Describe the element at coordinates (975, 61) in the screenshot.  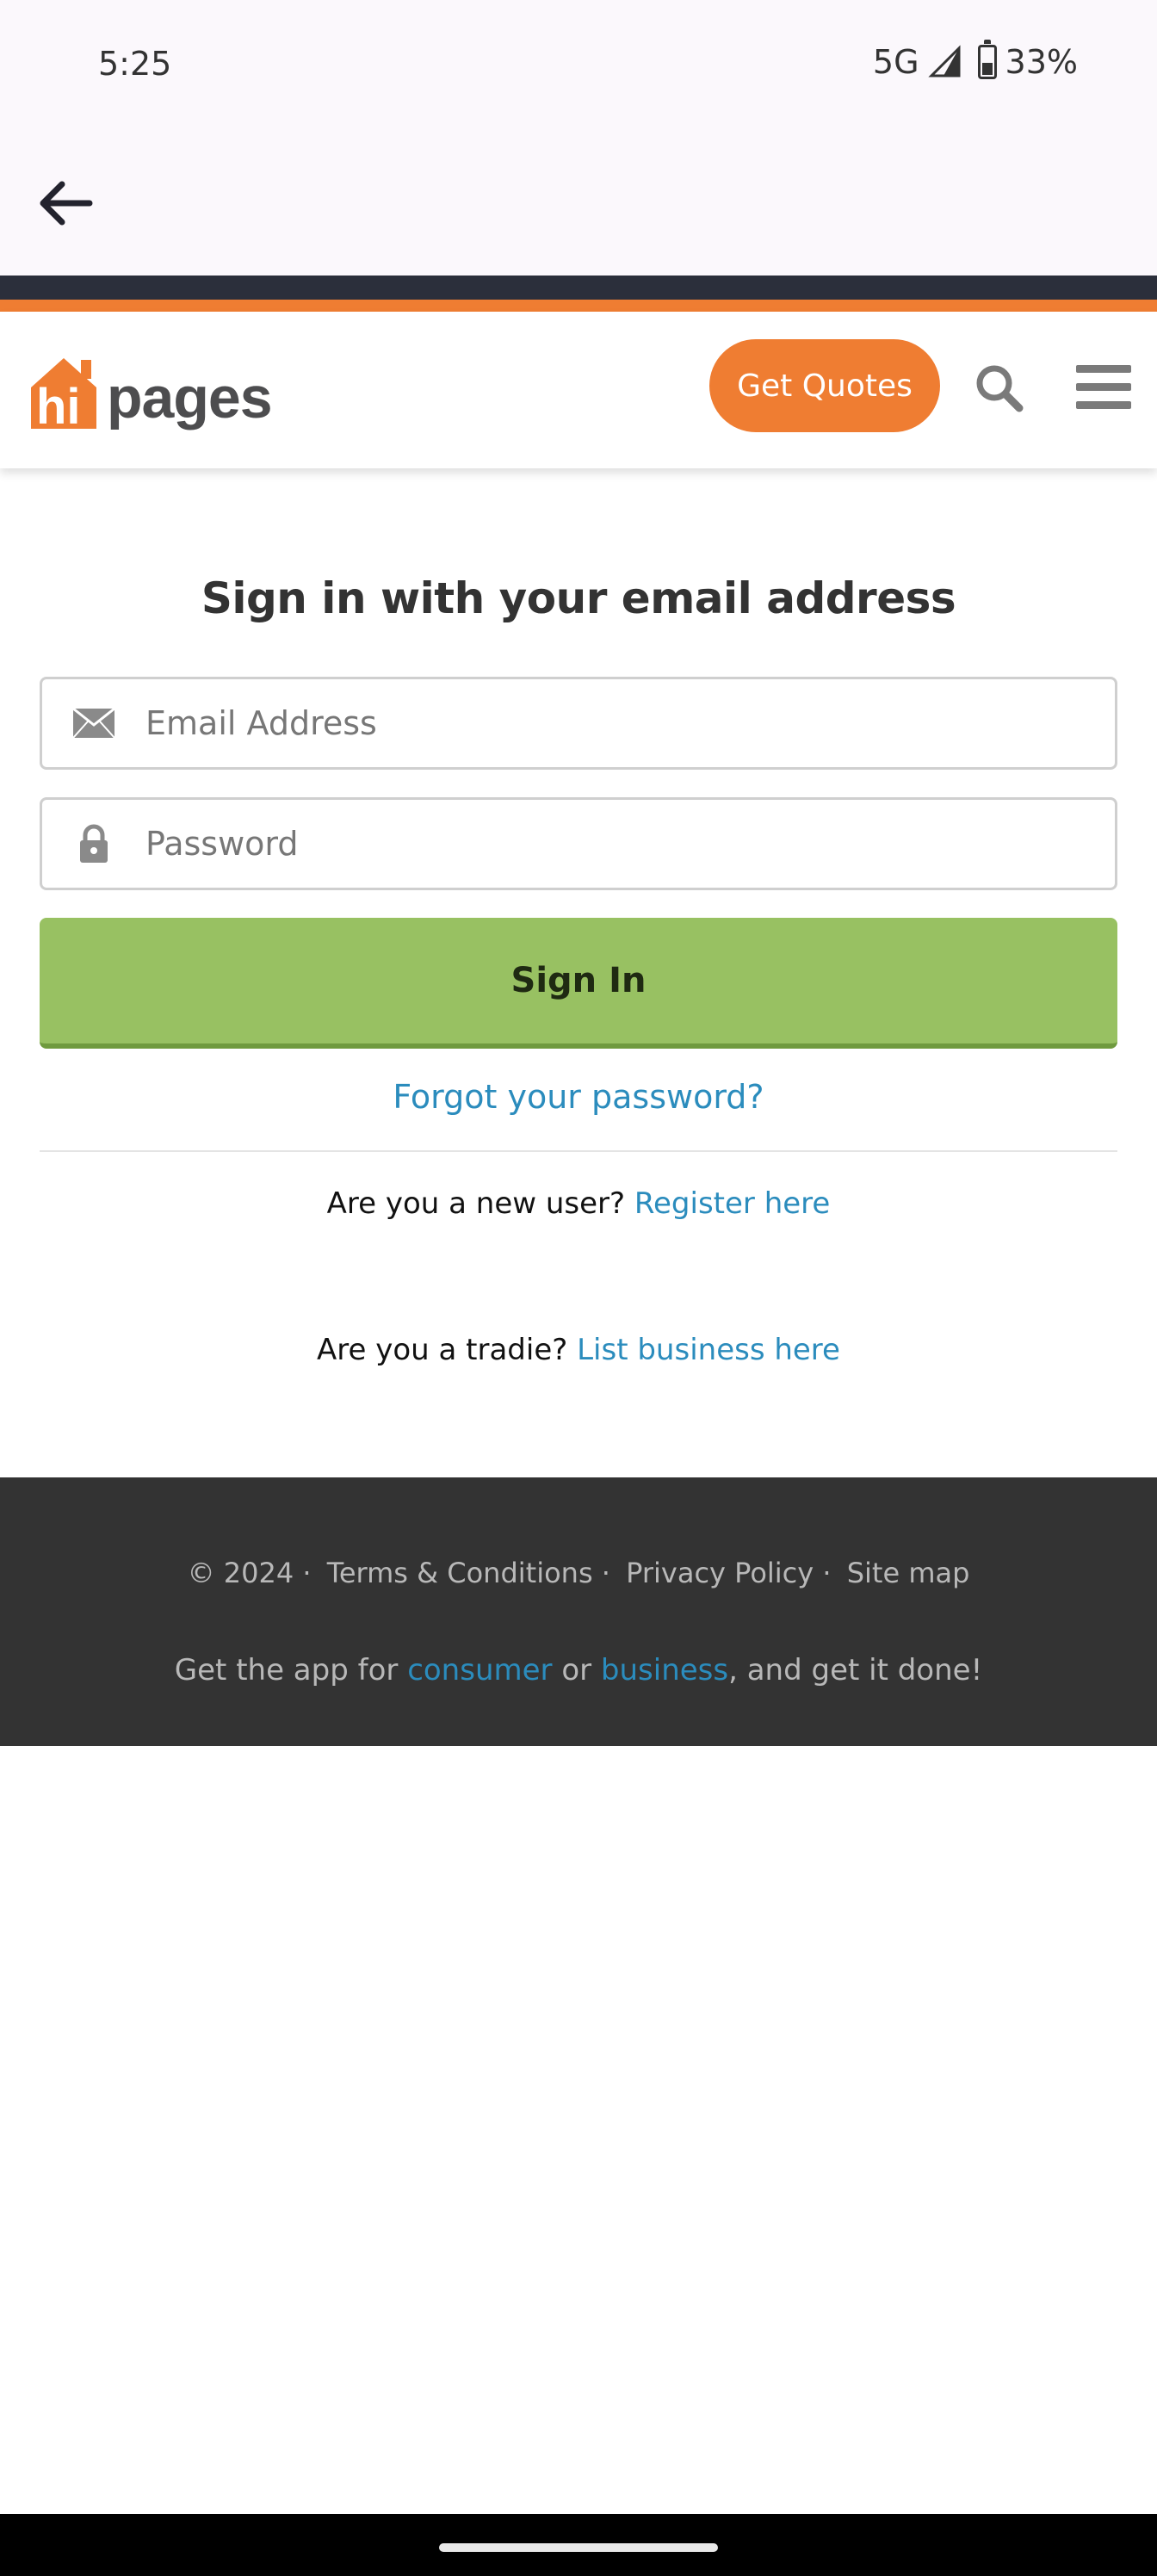
I see `status-indicators: 5G 33%` at that location.